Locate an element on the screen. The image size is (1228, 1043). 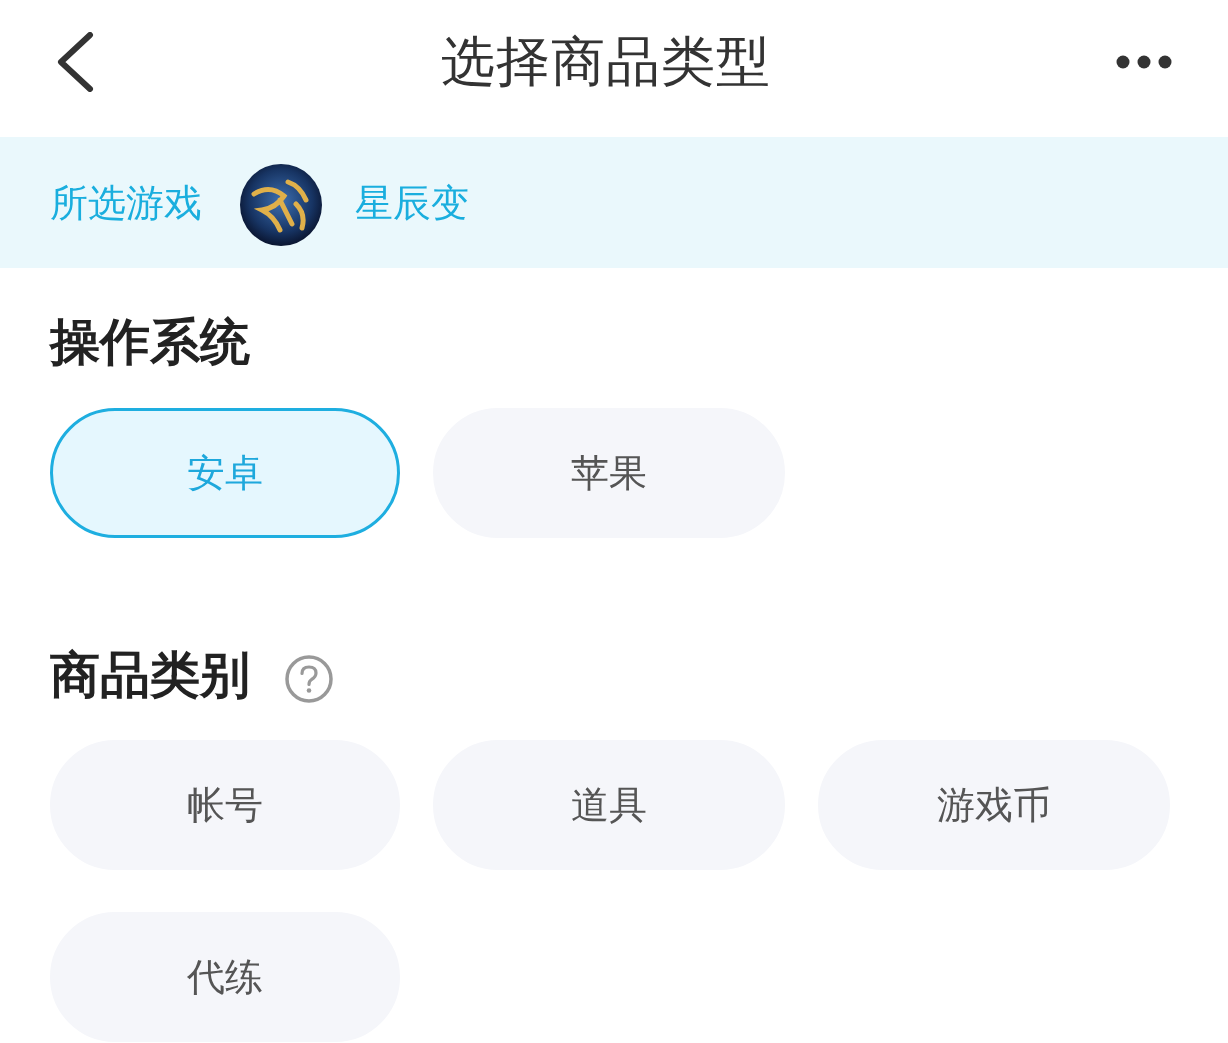
page-title: 选择商品类型 is located at coordinates (605, 62).